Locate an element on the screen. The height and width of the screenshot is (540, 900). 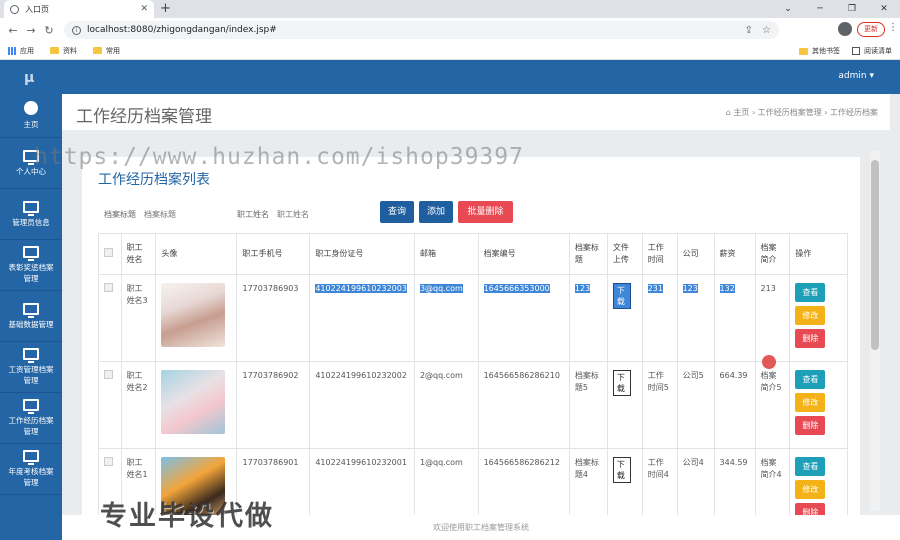
breadcrumb-section: 工作经历档案管理 is located at coordinates (790, 112).